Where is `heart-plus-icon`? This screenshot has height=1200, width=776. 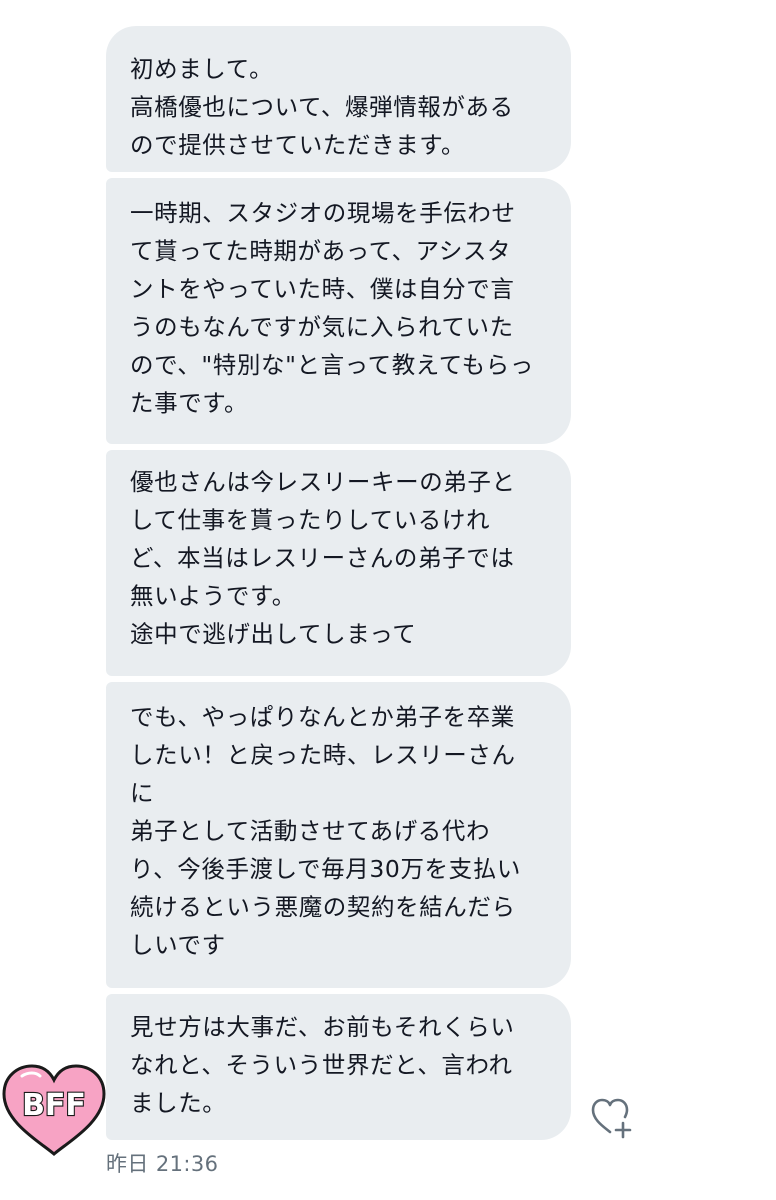
heart-plus-icon is located at coordinates (611, 1118).